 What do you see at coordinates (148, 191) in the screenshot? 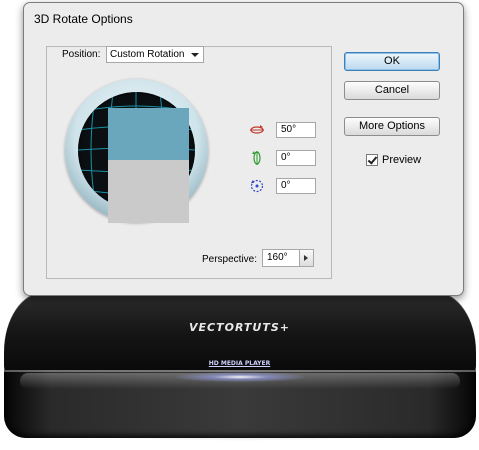
I see `cube-front-face` at bounding box center [148, 191].